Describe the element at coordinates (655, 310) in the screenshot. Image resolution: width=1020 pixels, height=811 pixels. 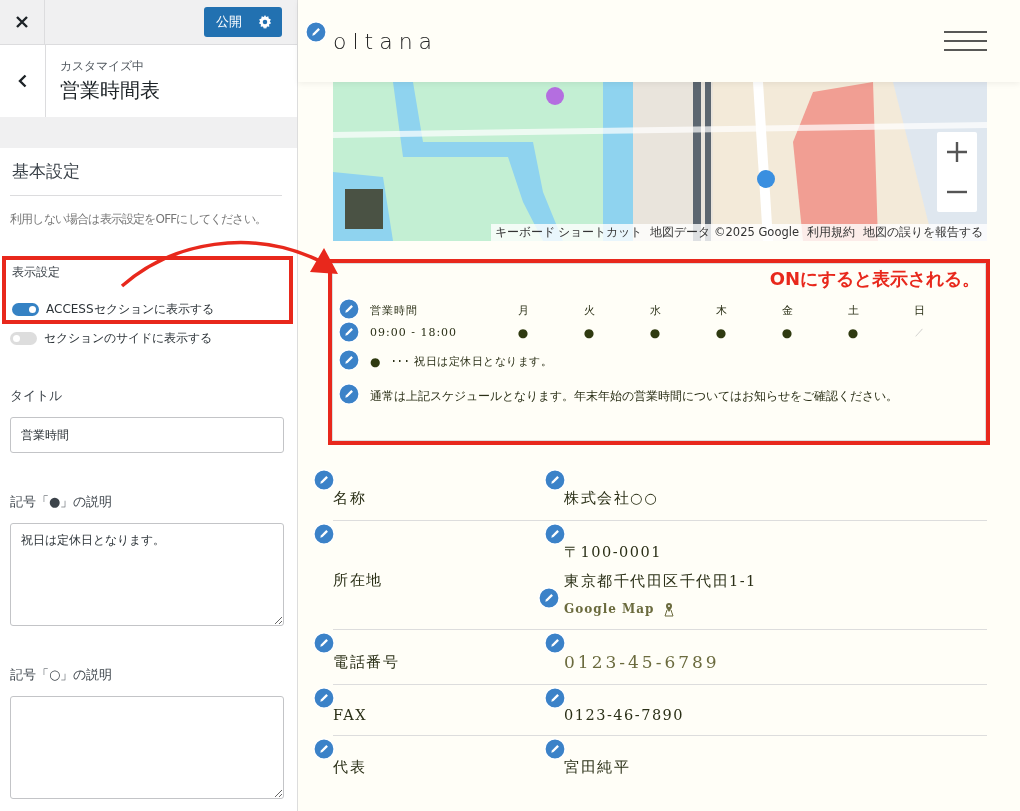
I see `weekday-label: 水` at that location.